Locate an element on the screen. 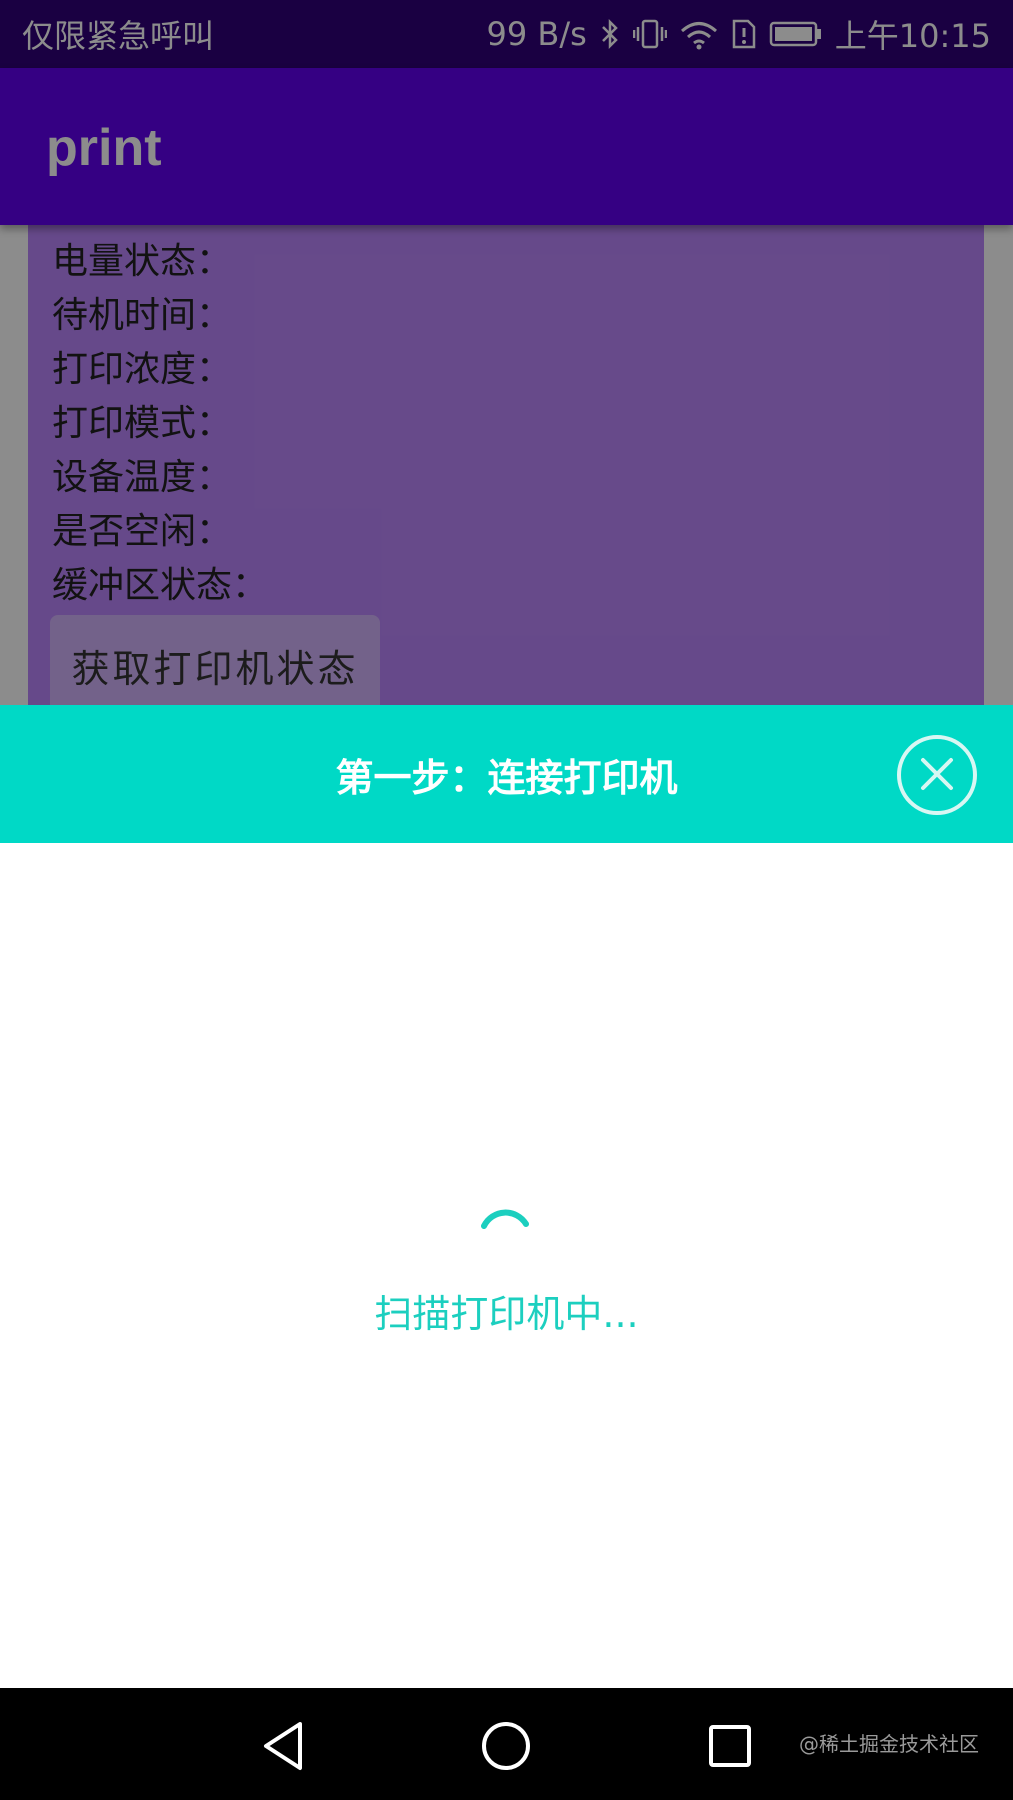  close-button is located at coordinates (937, 775).